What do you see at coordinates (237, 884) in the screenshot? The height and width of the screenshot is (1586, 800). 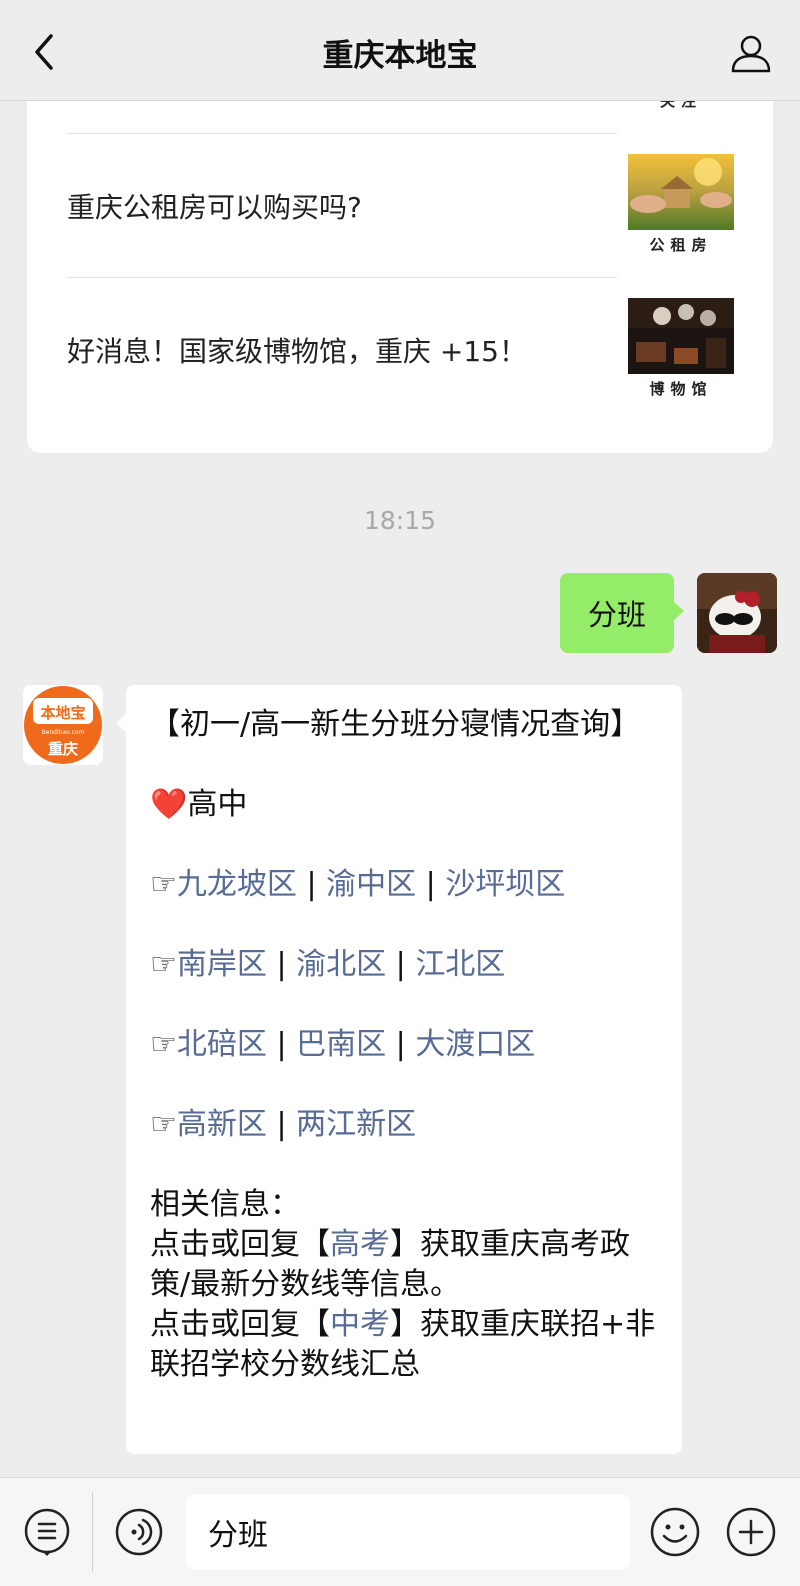 I see `district-link: 九龙坡区` at bounding box center [237, 884].